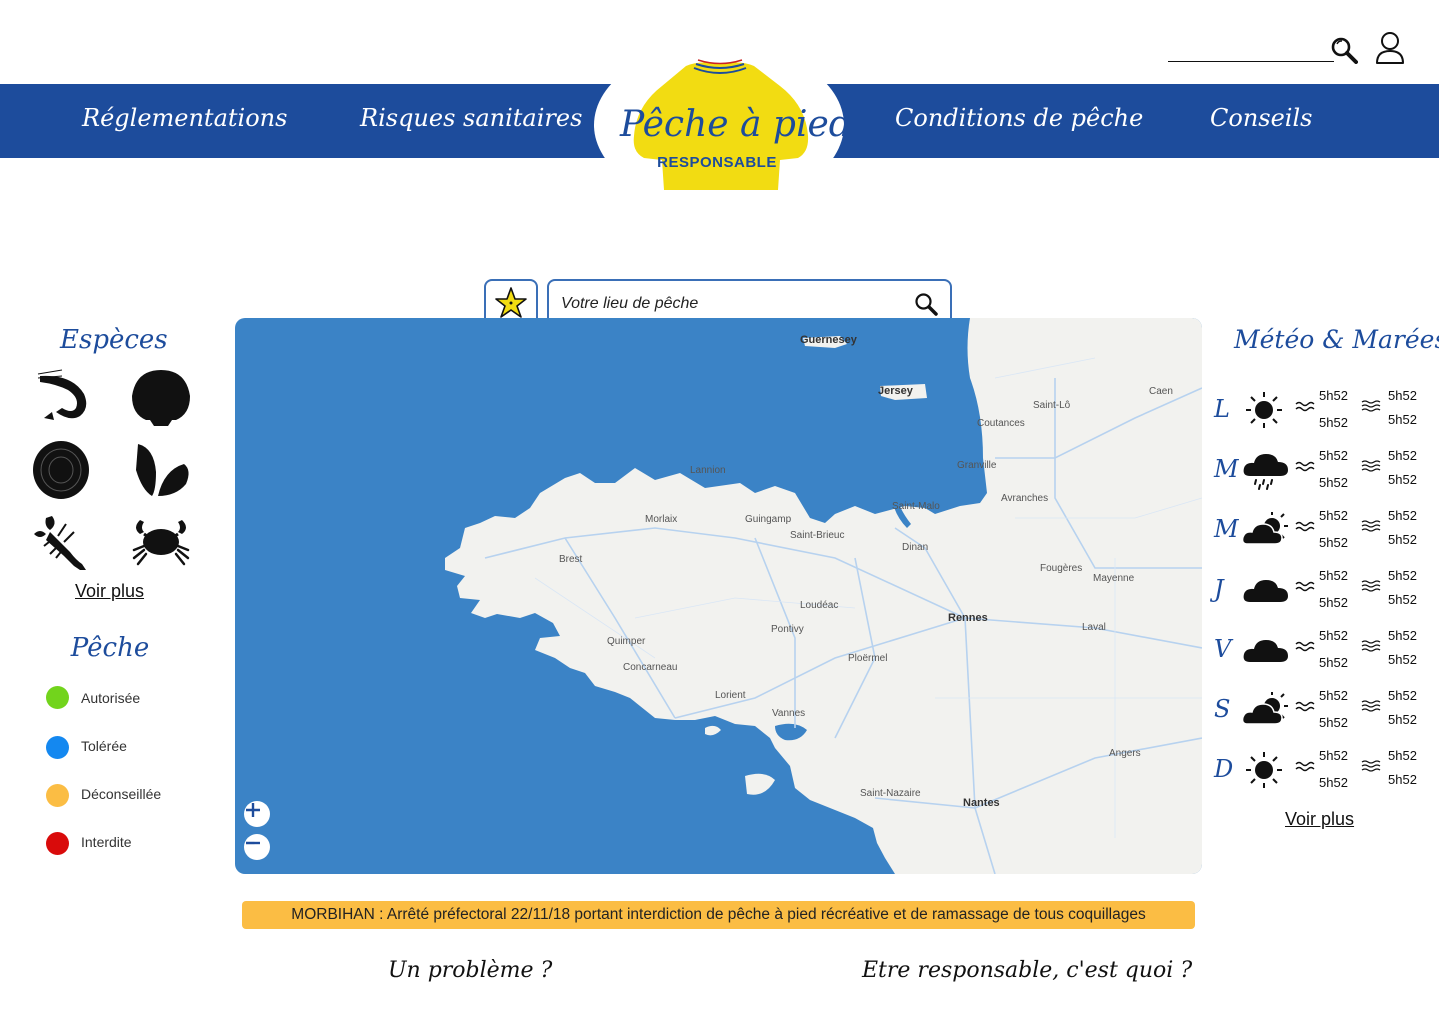  I want to click on map-label: Dinan, so click(915, 547).